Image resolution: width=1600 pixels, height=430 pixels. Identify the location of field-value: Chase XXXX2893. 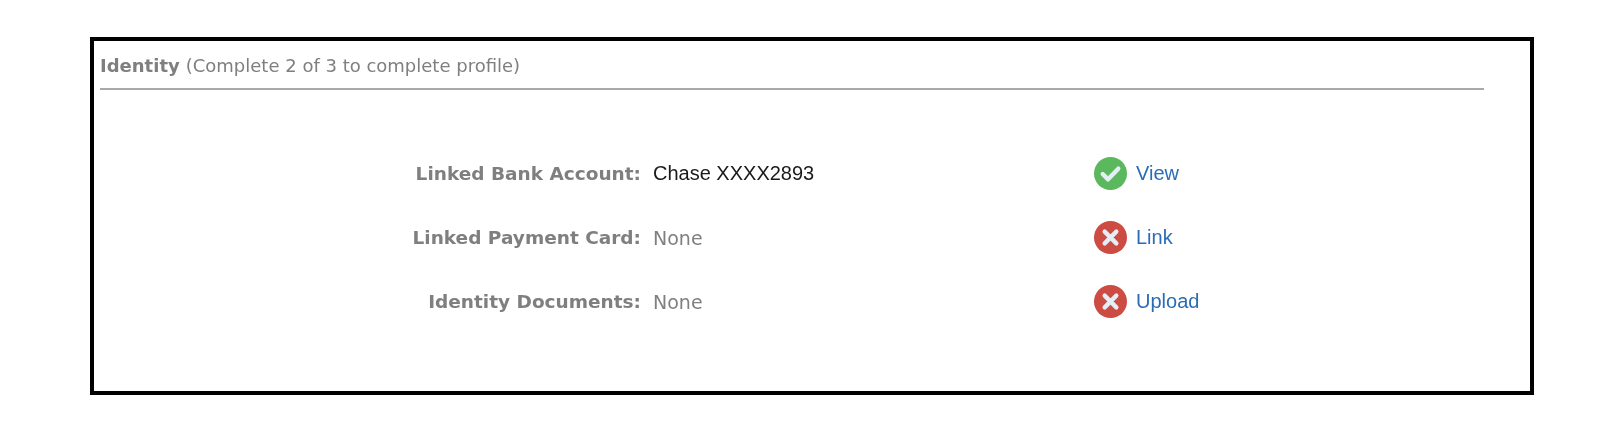
(734, 173).